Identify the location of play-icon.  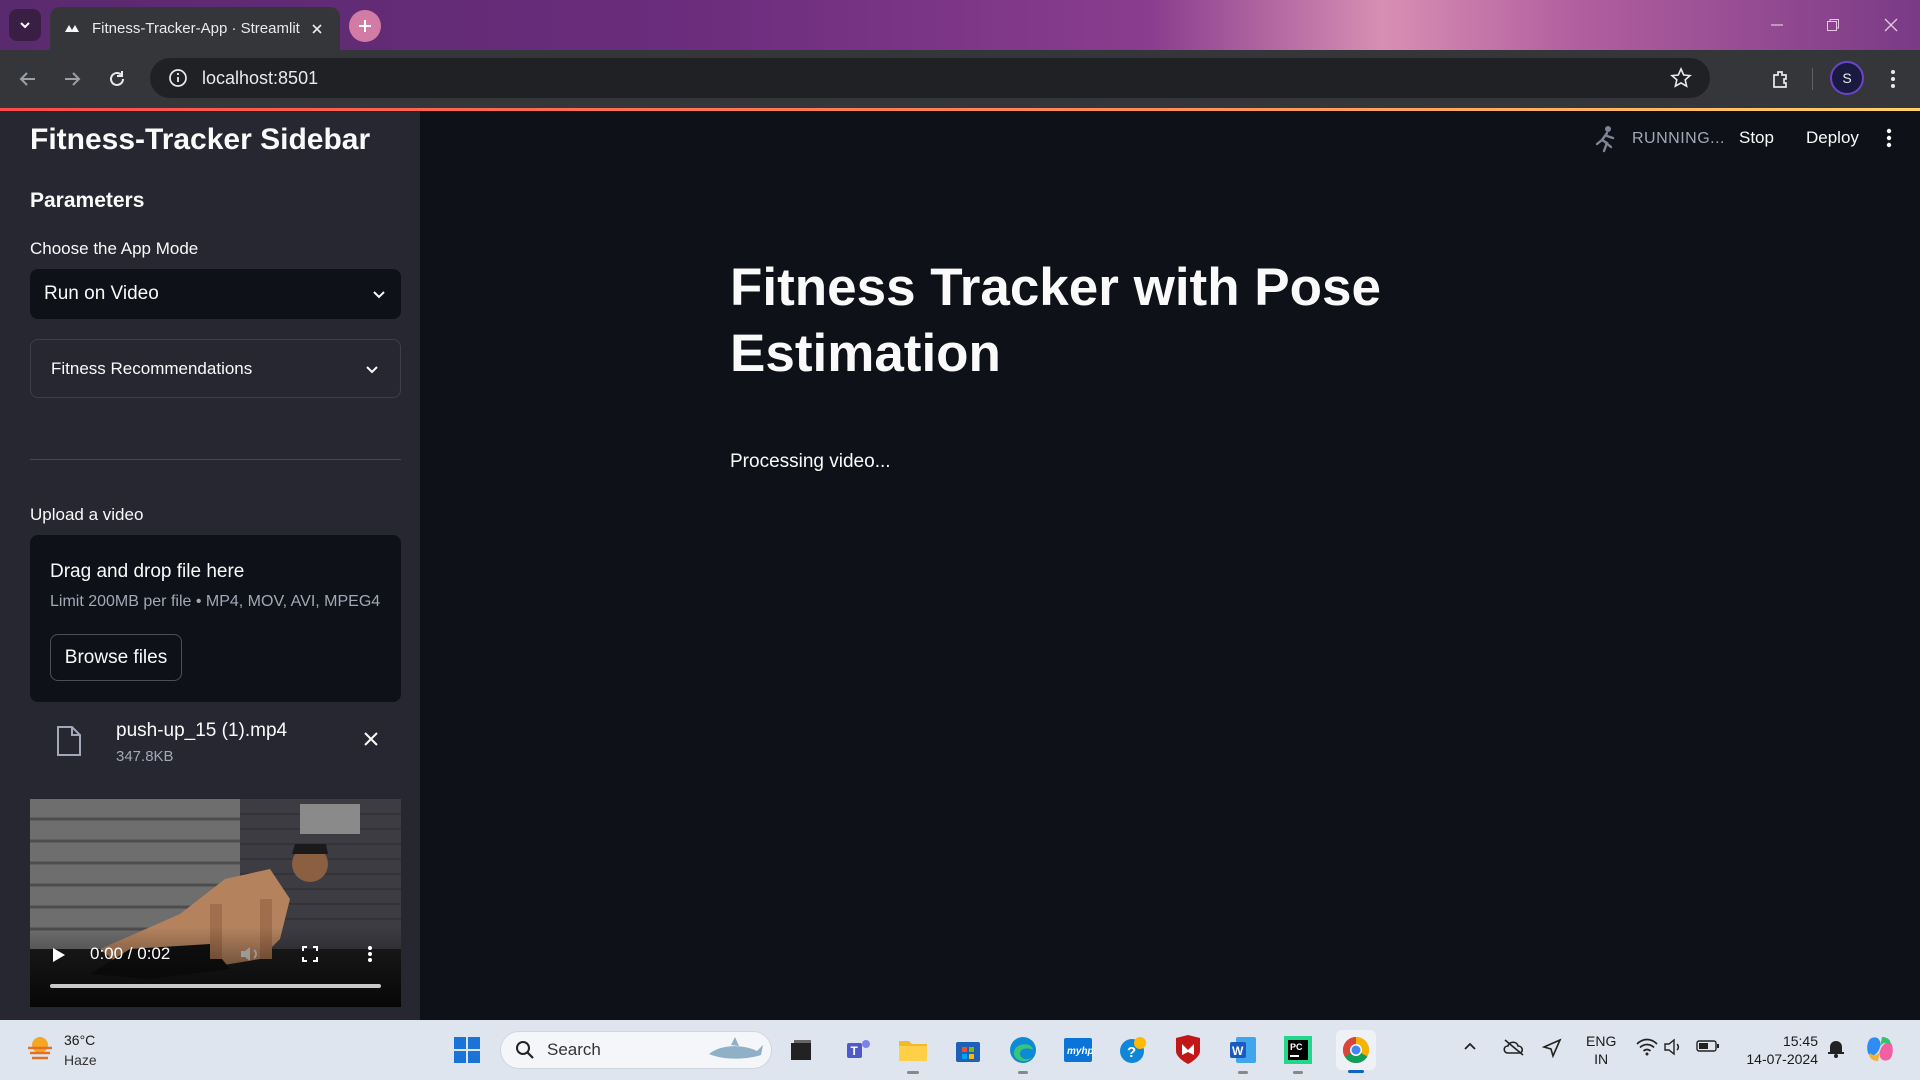
(59, 955).